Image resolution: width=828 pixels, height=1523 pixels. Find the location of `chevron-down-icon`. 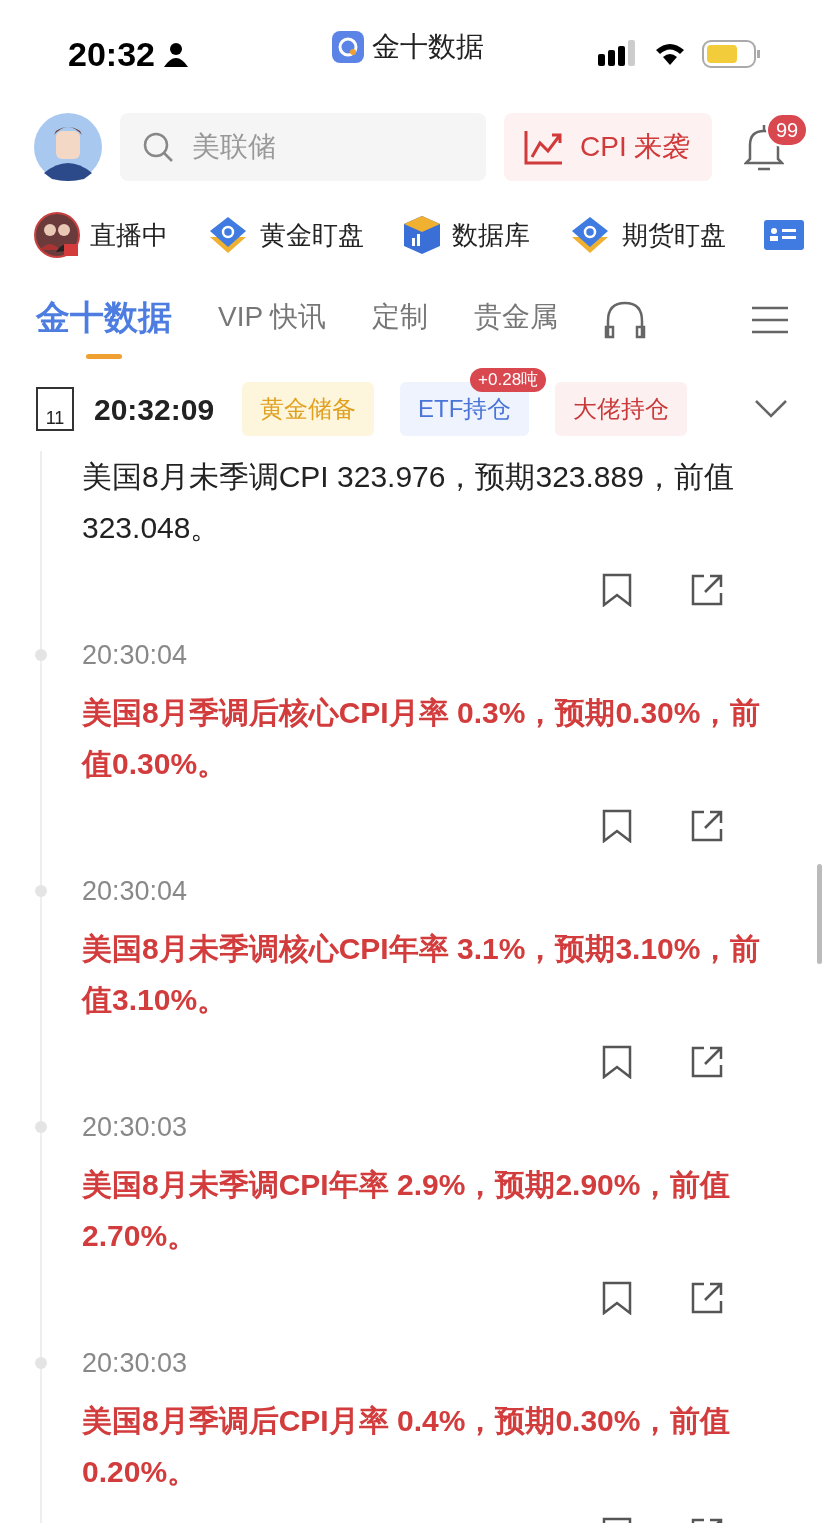

chevron-down-icon is located at coordinates (771, 409).